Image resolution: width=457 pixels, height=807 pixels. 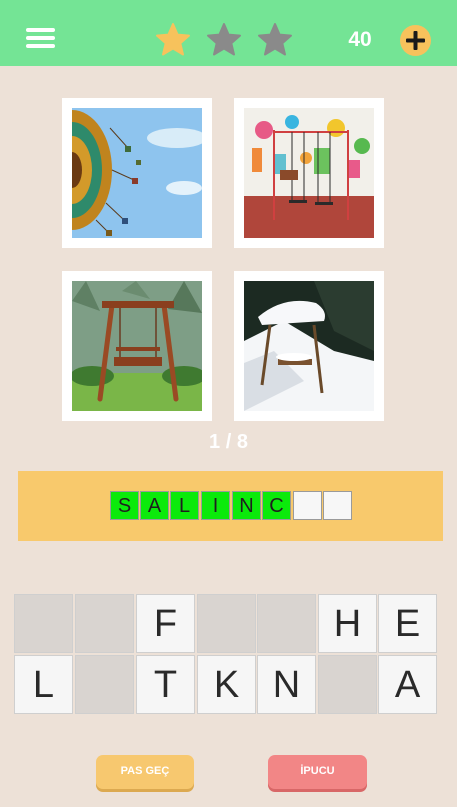 I want to click on top-bar: 40, so click(x=228, y=33).